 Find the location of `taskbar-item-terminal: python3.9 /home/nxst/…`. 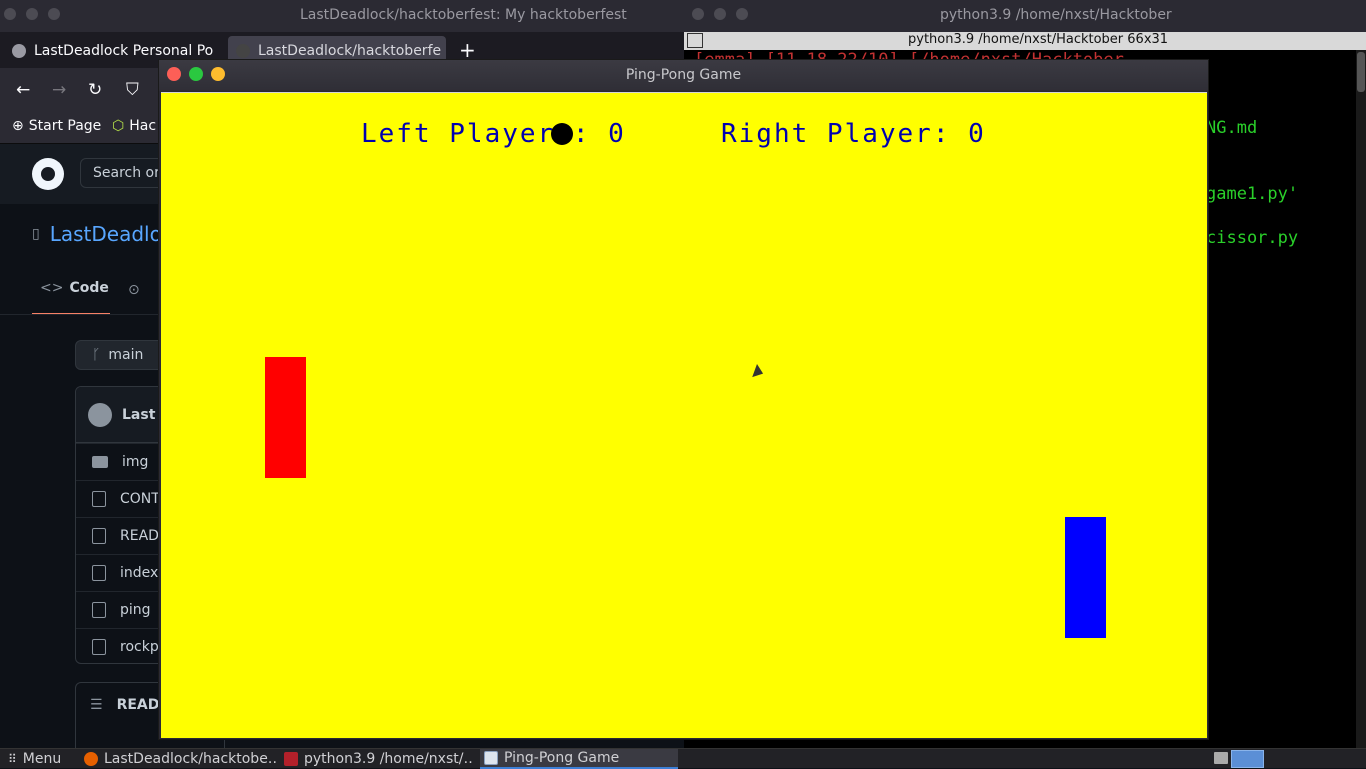

taskbar-item-terminal: python3.9 /home/nxst/… is located at coordinates (379, 759).